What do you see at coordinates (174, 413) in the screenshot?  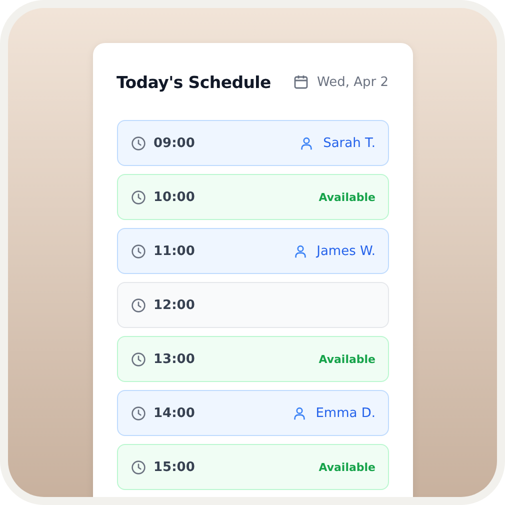 I see `slot-time: 14:00` at bounding box center [174, 413].